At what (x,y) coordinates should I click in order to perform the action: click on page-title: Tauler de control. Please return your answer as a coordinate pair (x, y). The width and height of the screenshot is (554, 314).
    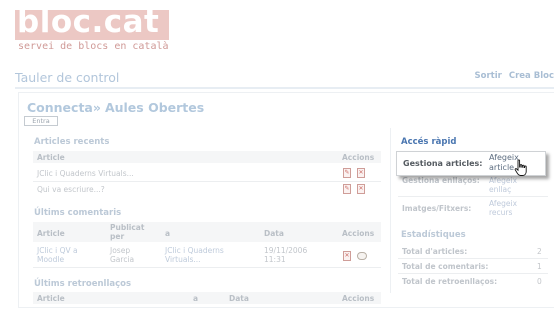
    Looking at the image, I should click on (67, 77).